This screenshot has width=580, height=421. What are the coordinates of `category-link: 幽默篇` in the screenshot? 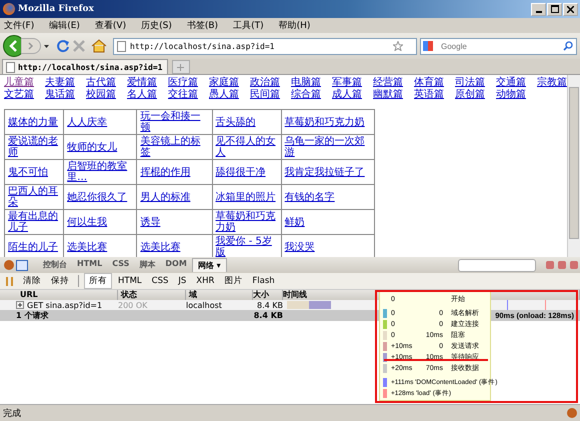 It's located at (388, 95).